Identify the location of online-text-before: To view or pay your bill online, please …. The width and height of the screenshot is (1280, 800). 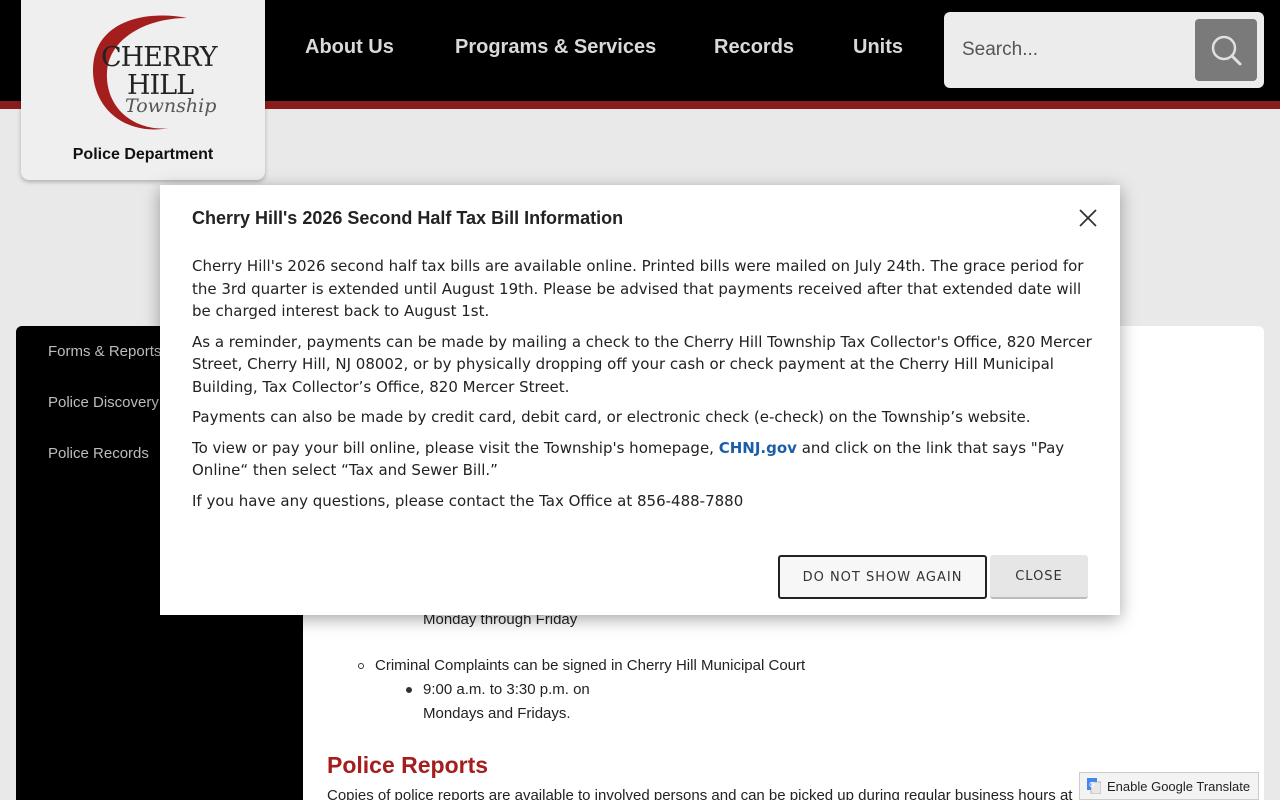
(455, 447).